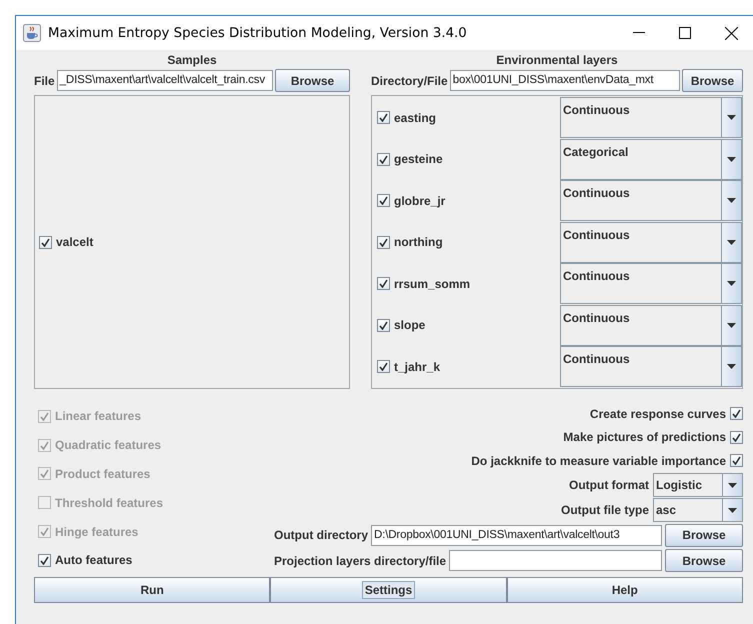  Describe the element at coordinates (698, 510) in the screenshot. I see `dropdown: asc` at that location.